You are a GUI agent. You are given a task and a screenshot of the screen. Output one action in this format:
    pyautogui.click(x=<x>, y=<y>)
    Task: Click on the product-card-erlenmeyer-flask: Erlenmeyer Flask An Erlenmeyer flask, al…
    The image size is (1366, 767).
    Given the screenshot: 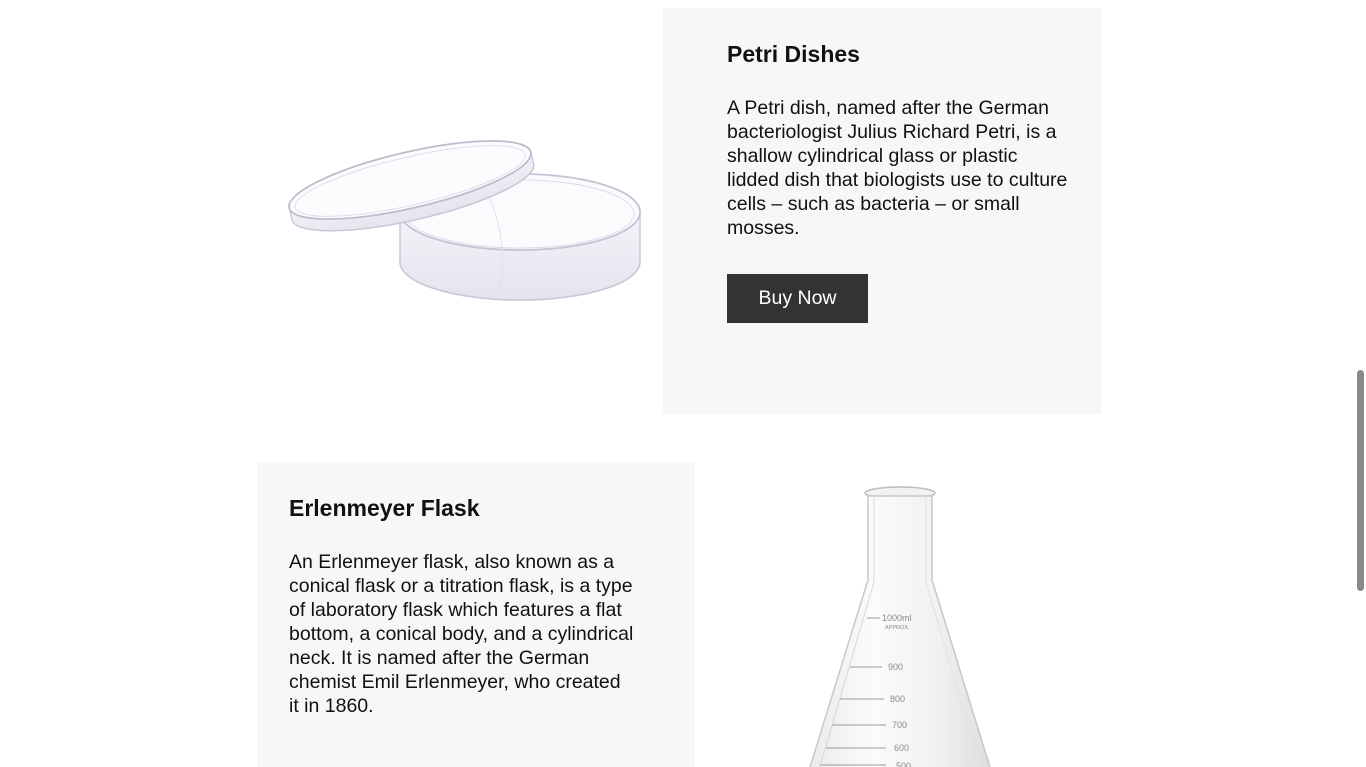 What is the action you would take?
    pyautogui.click(x=476, y=614)
    